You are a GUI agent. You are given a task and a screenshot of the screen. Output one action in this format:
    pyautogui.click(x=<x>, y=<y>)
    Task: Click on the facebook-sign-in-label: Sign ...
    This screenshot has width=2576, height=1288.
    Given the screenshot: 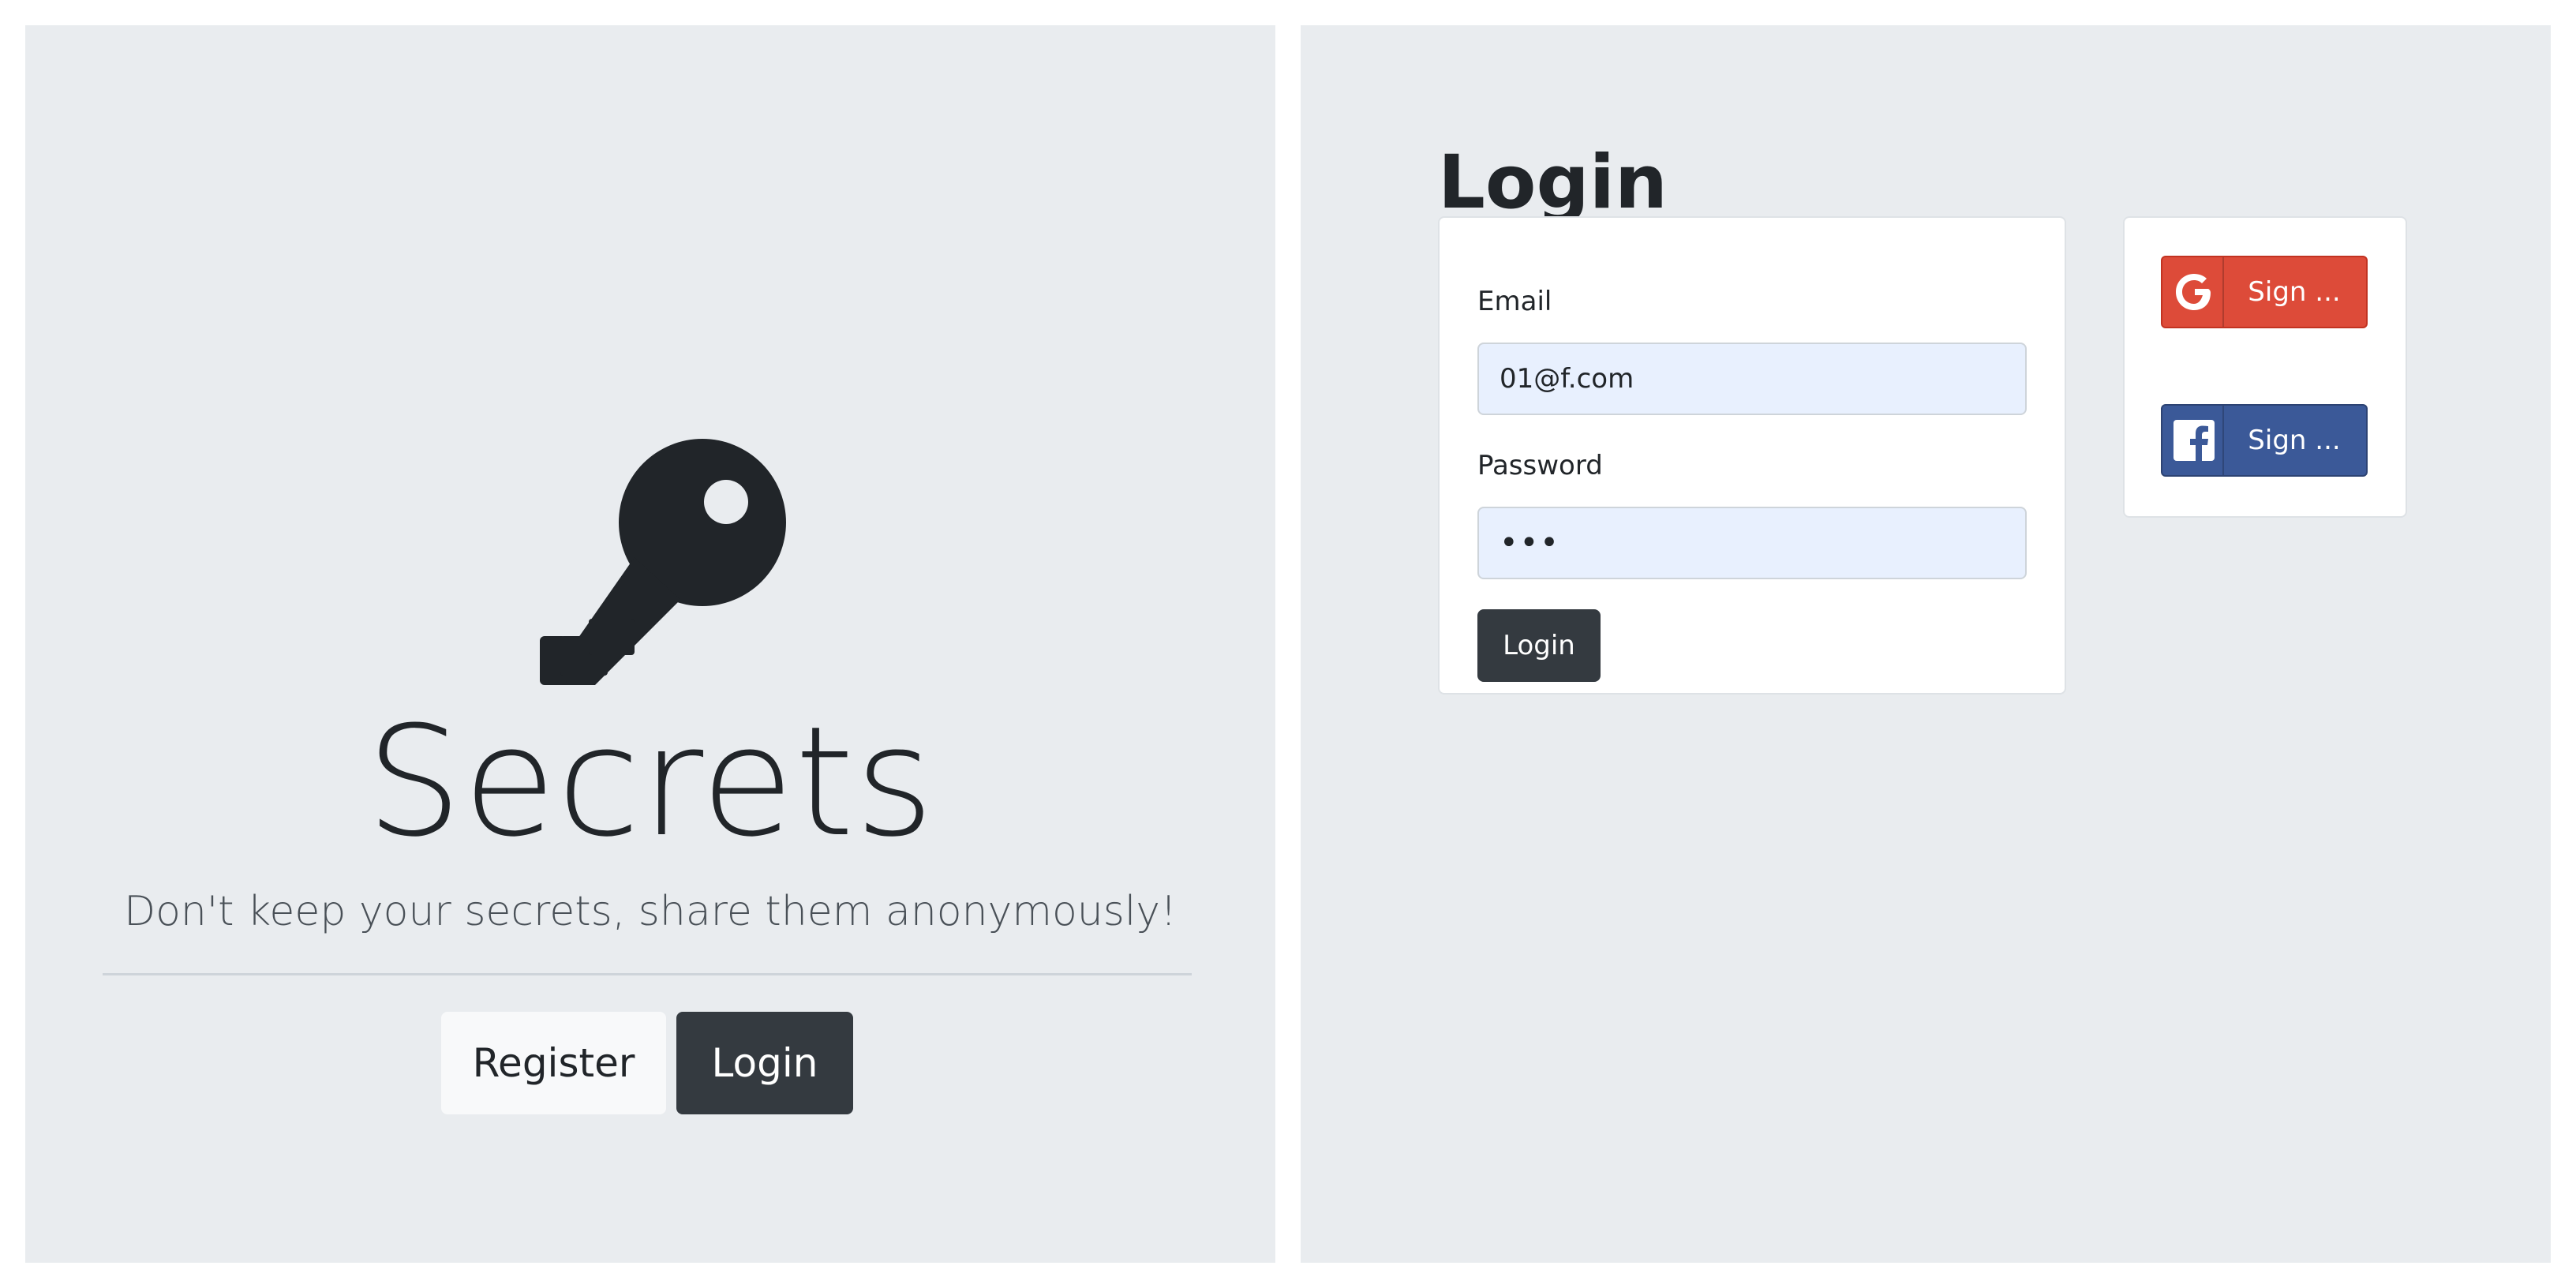 What is the action you would take?
    pyautogui.click(x=2294, y=440)
    